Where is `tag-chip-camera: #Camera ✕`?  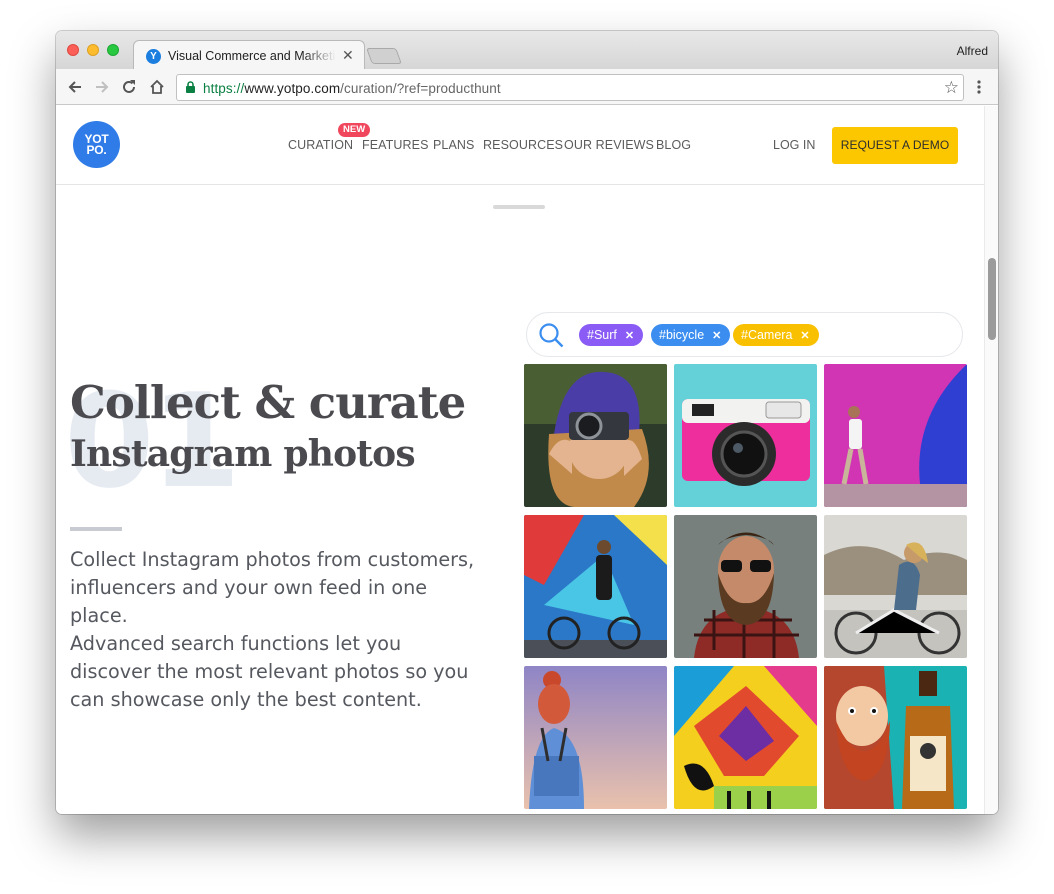
tag-chip-camera: #Camera ✕ is located at coordinates (776, 335).